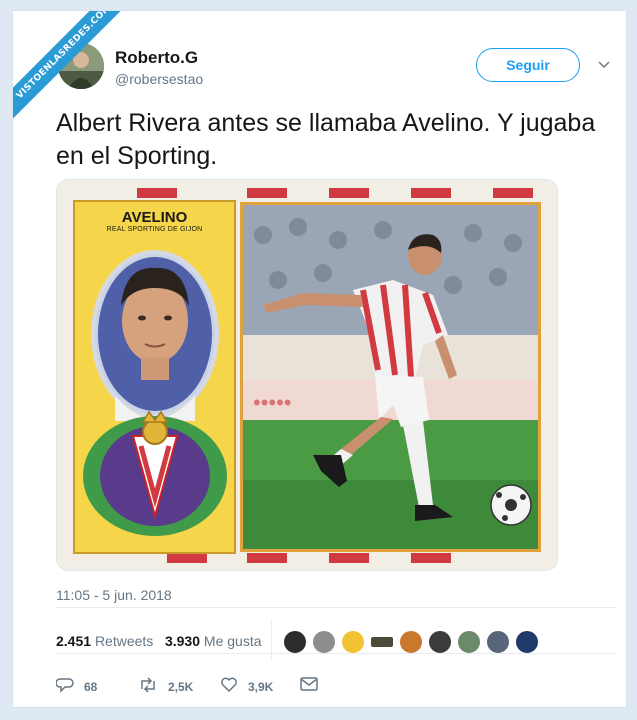 The width and height of the screenshot is (637, 720). I want to click on like-count: 3,9K, so click(261, 686).